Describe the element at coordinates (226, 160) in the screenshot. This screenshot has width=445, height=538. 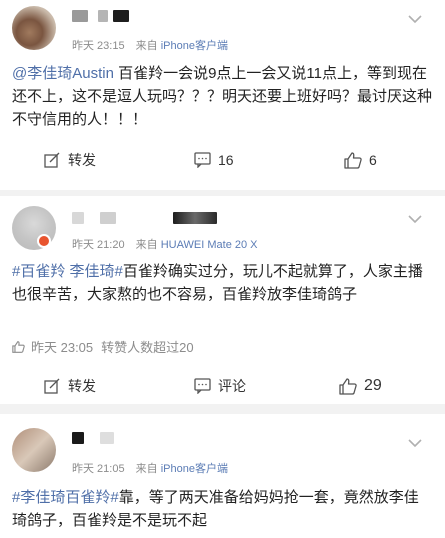
I see `comment-count: 16` at that location.